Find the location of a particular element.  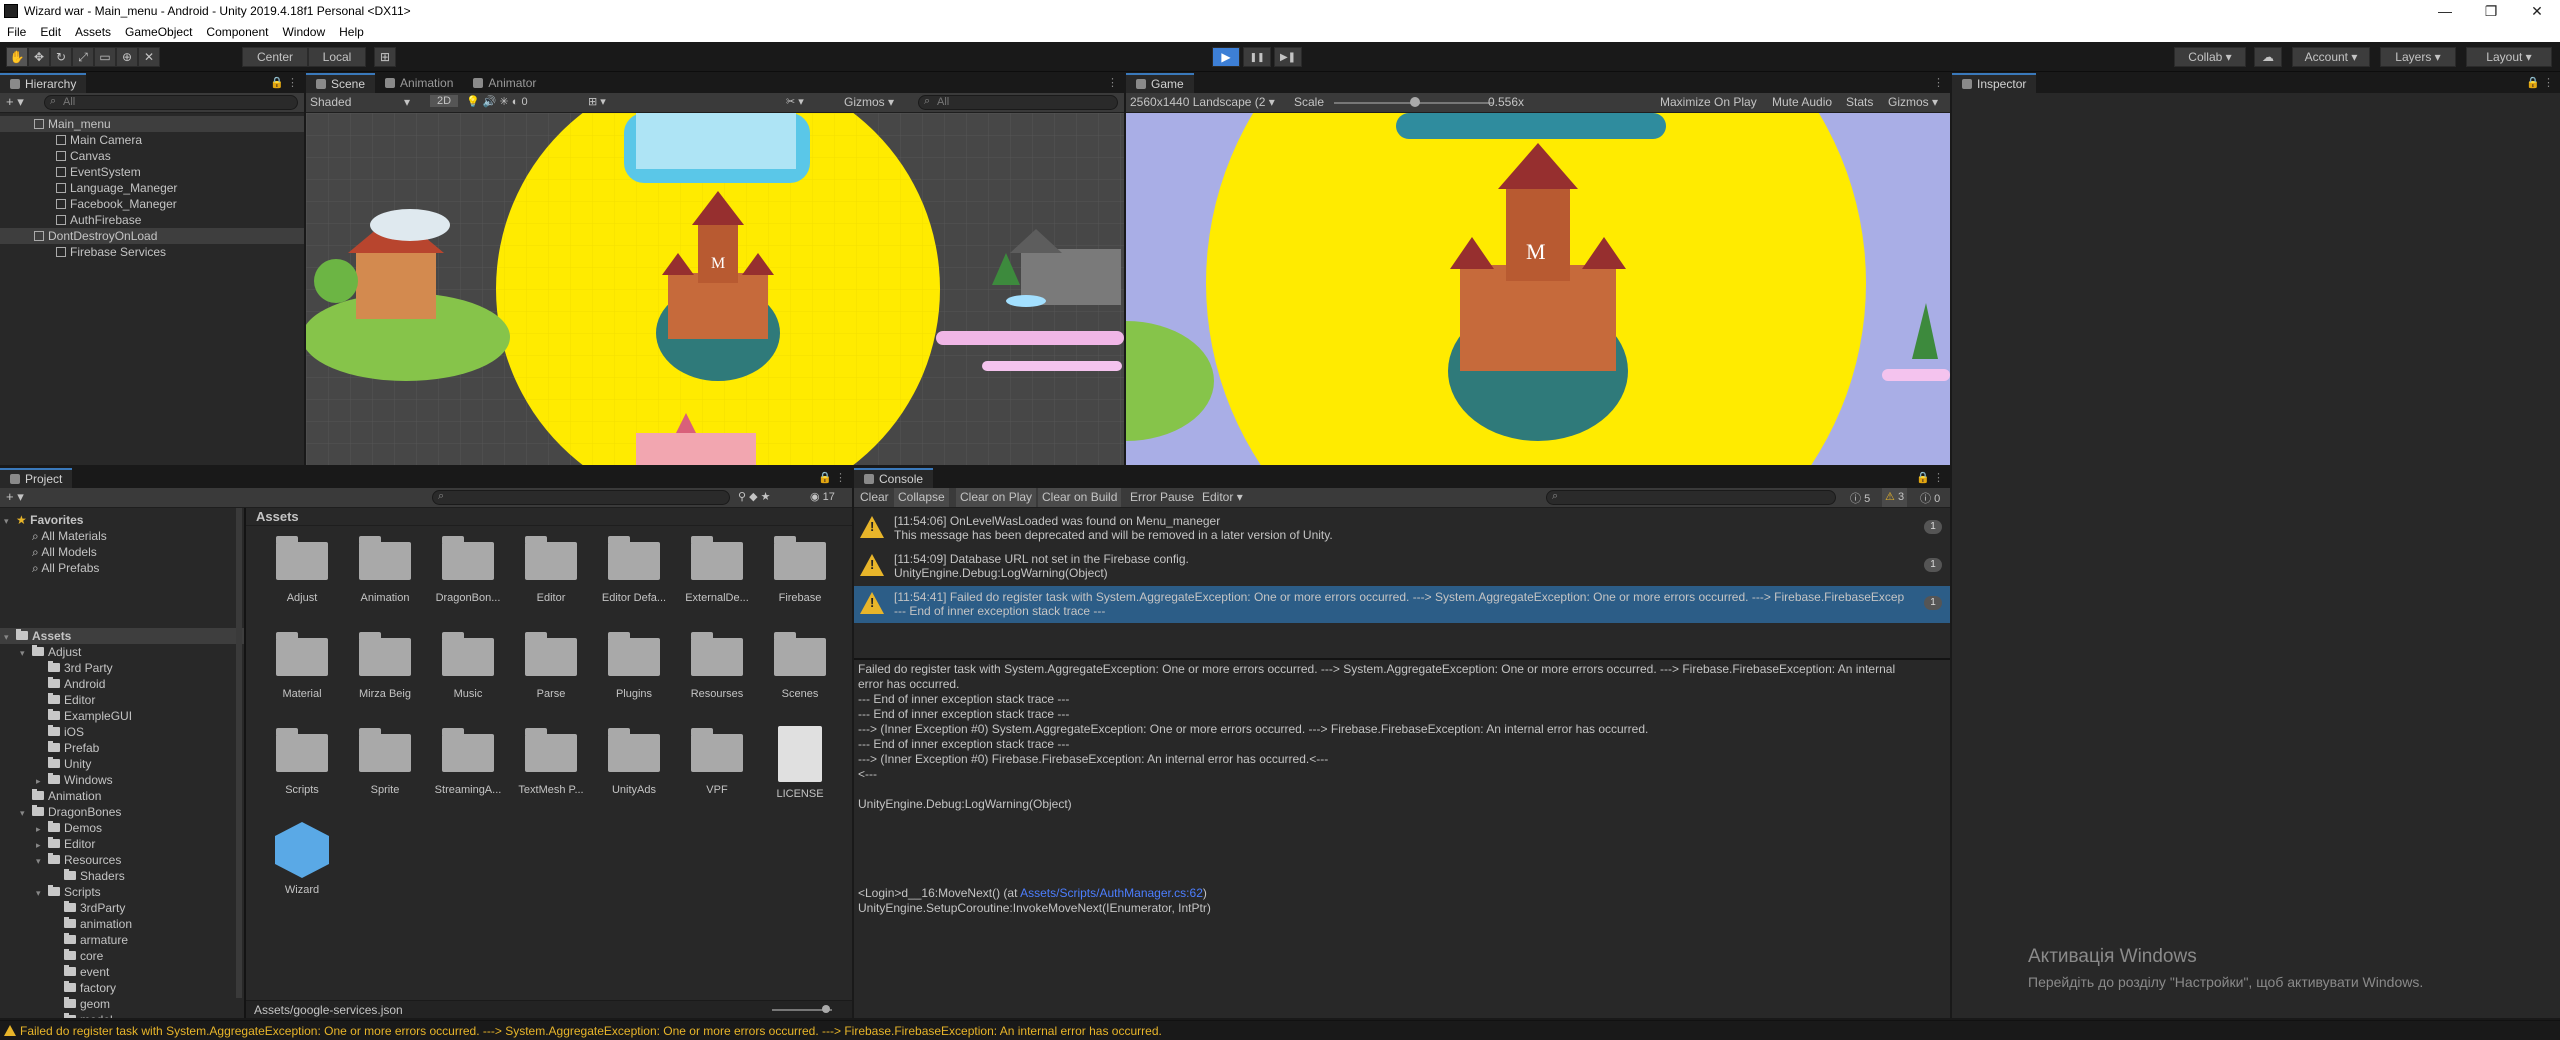

hierarchy-item: Firebase Services is located at coordinates (152, 252).